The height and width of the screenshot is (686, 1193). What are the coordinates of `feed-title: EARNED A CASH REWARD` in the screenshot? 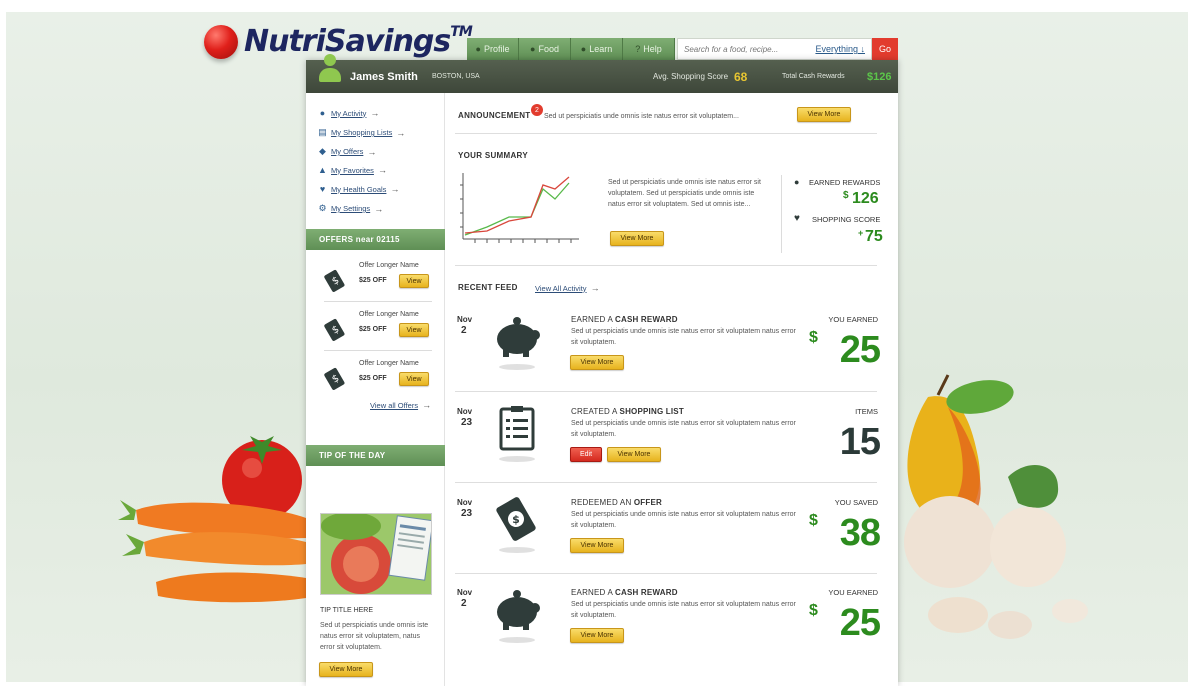 It's located at (624, 592).